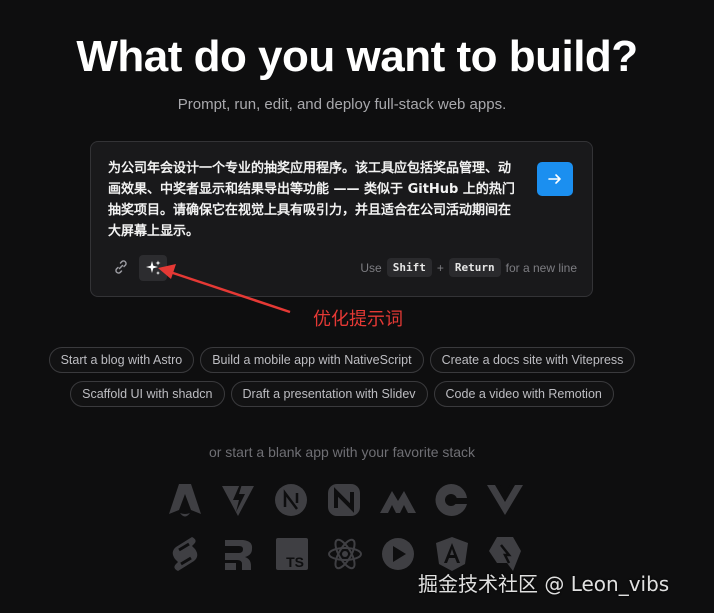 The width and height of the screenshot is (714, 613). What do you see at coordinates (147, 394) in the screenshot?
I see `suggestion-chip: Scaffold UI with shadcn` at bounding box center [147, 394].